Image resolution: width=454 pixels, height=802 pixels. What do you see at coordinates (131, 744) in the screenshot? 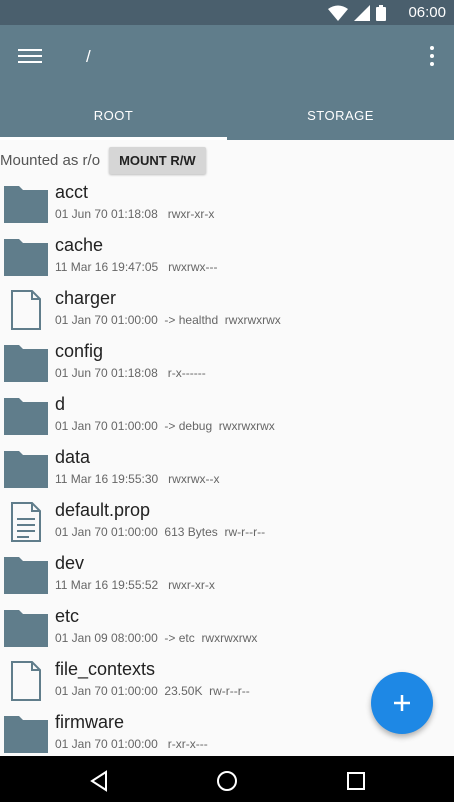
I see `file-meta: 01 Jan 70 01:00:00 r-xr-x---` at bounding box center [131, 744].